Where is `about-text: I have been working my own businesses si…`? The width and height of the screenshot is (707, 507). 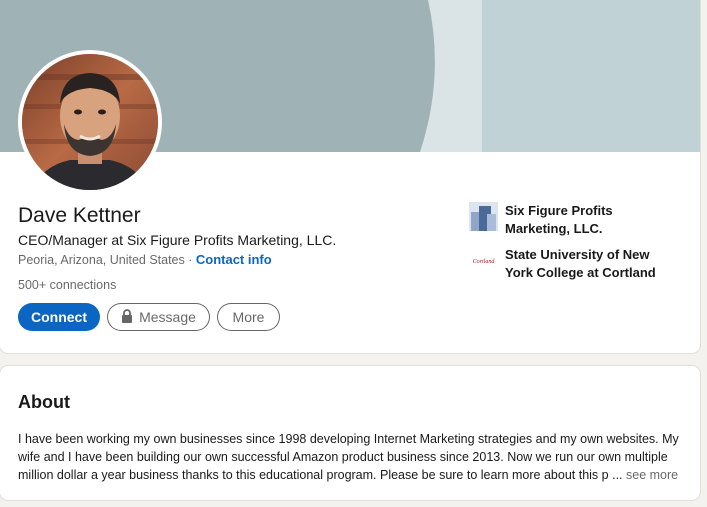 about-text: I have been working my own businesses si… is located at coordinates (350, 457).